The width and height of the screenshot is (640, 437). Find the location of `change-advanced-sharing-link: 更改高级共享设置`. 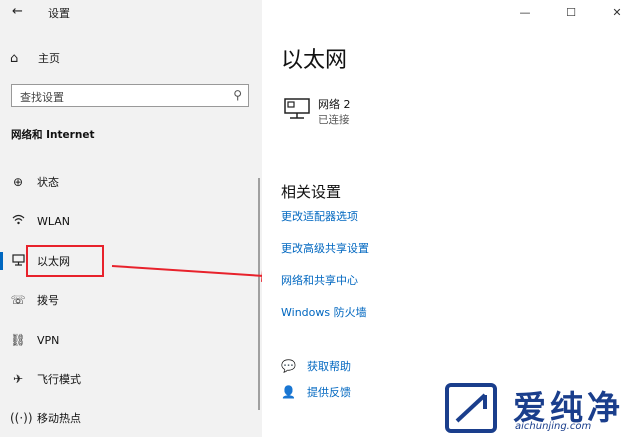

change-advanced-sharing-link: 更改高级共享设置 is located at coordinates (325, 248).